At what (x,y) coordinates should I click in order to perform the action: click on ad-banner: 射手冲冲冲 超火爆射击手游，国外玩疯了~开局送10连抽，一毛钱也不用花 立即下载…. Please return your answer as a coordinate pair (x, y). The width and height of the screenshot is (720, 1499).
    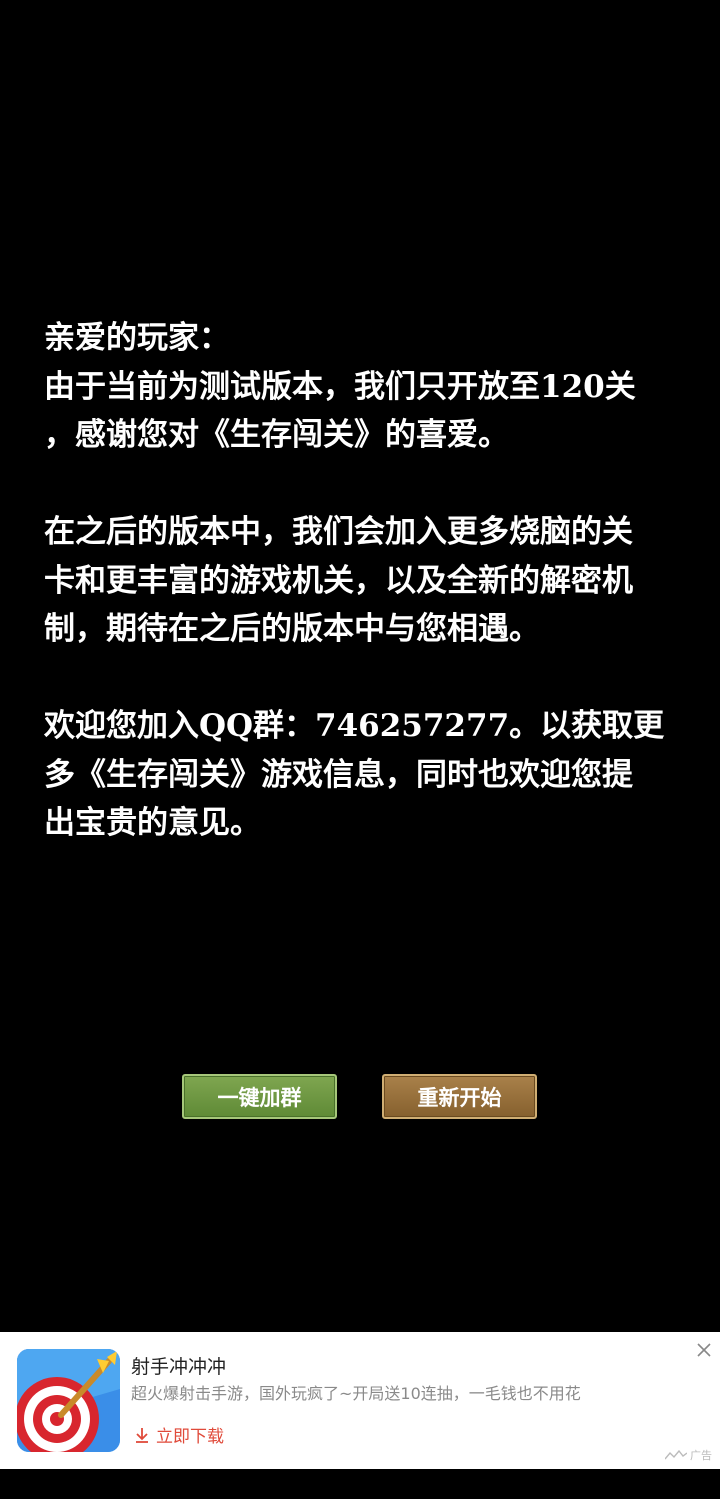
    Looking at the image, I should click on (360, 1400).